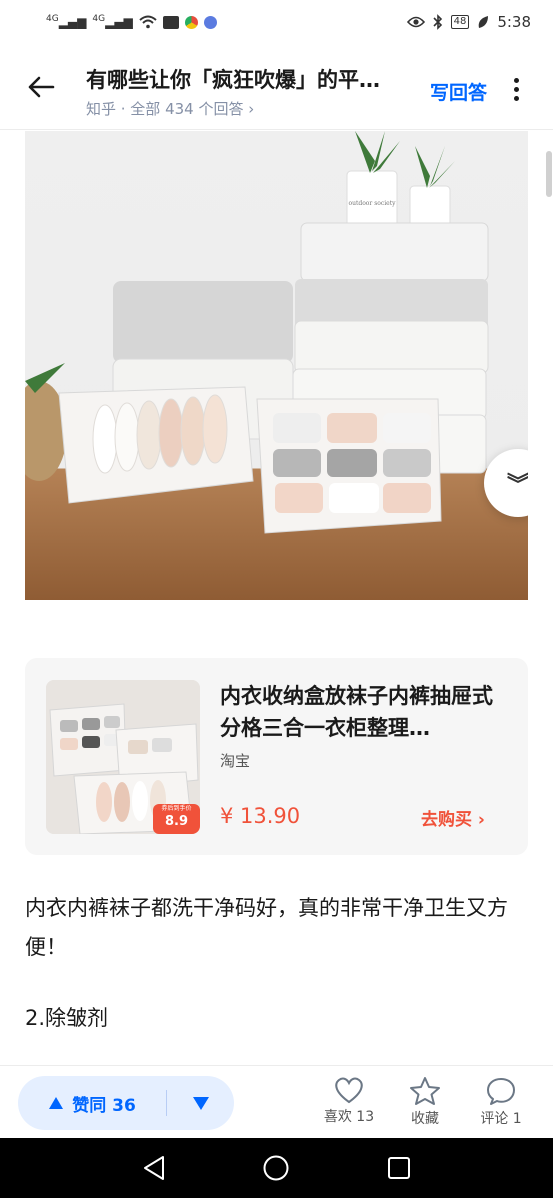 This screenshot has height=1198, width=553. Describe the element at coordinates (516, 80) in the screenshot. I see `vertical-dots-icon` at that location.